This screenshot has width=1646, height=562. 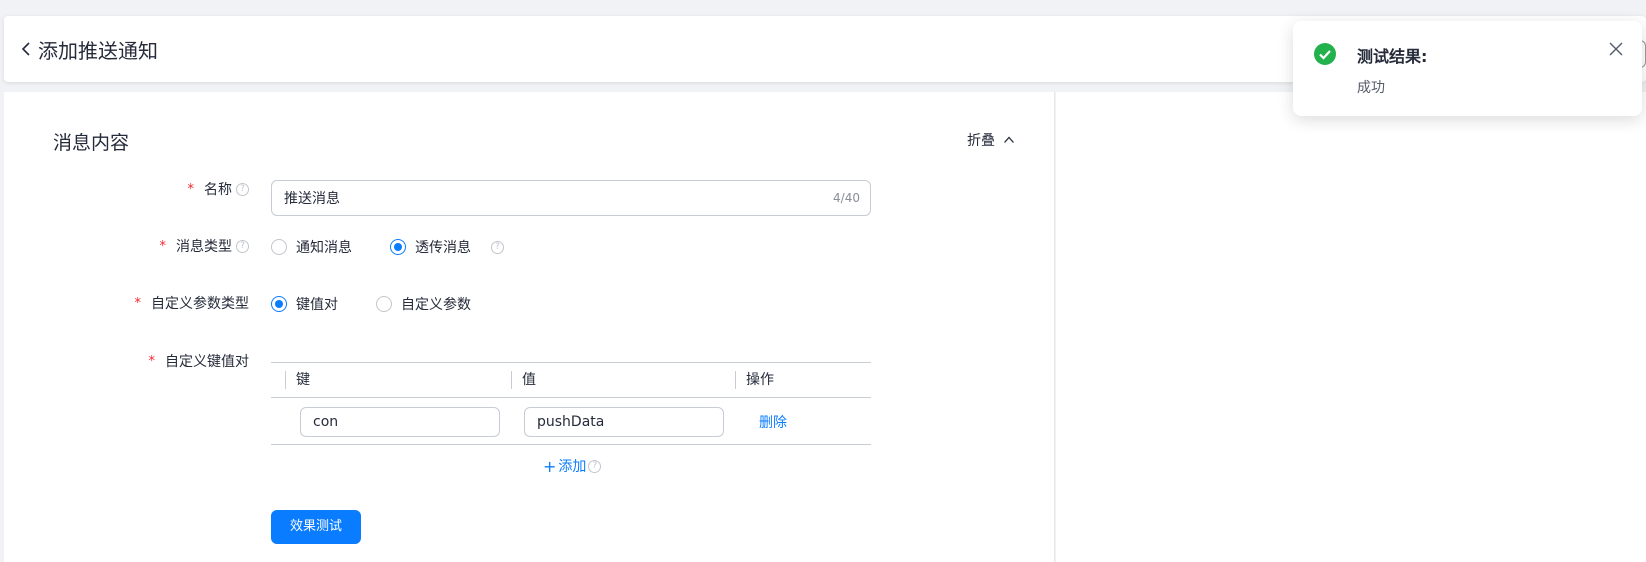 I want to click on table-row: con pushData 删除, so click(x=571, y=421).